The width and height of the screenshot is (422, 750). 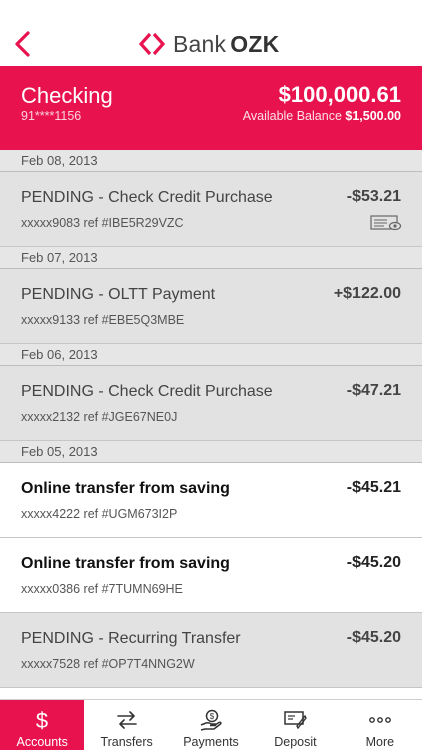 What do you see at coordinates (373, 196) in the screenshot?
I see `transaction-amount: -$53.21` at bounding box center [373, 196].